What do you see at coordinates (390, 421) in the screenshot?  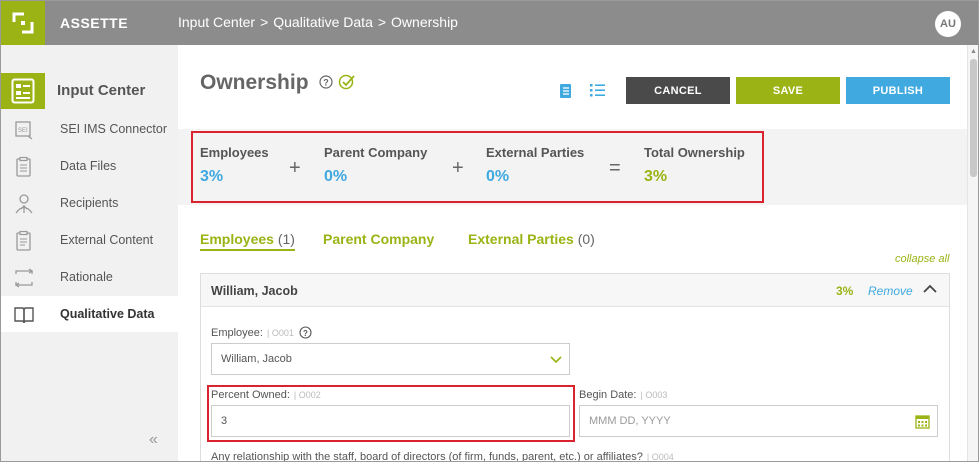 I see `percent-owned-input: 3` at bounding box center [390, 421].